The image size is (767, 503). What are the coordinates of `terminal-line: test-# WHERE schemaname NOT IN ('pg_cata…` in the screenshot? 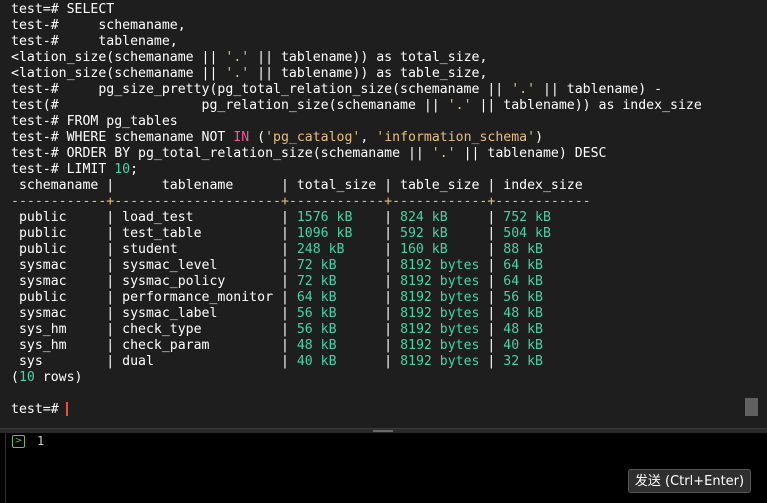 It's located at (277, 138).